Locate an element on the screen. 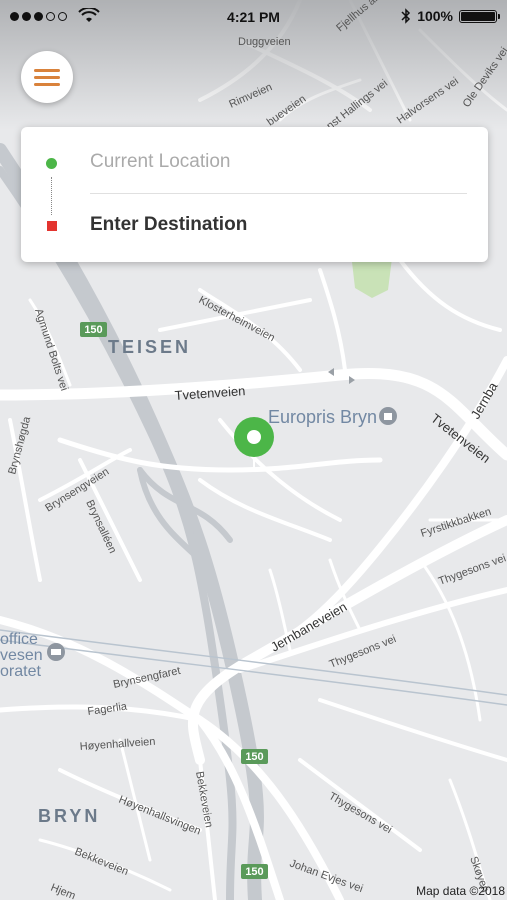 The image size is (507, 900). origin-placeholder: Current Location is located at coordinates (160, 161).